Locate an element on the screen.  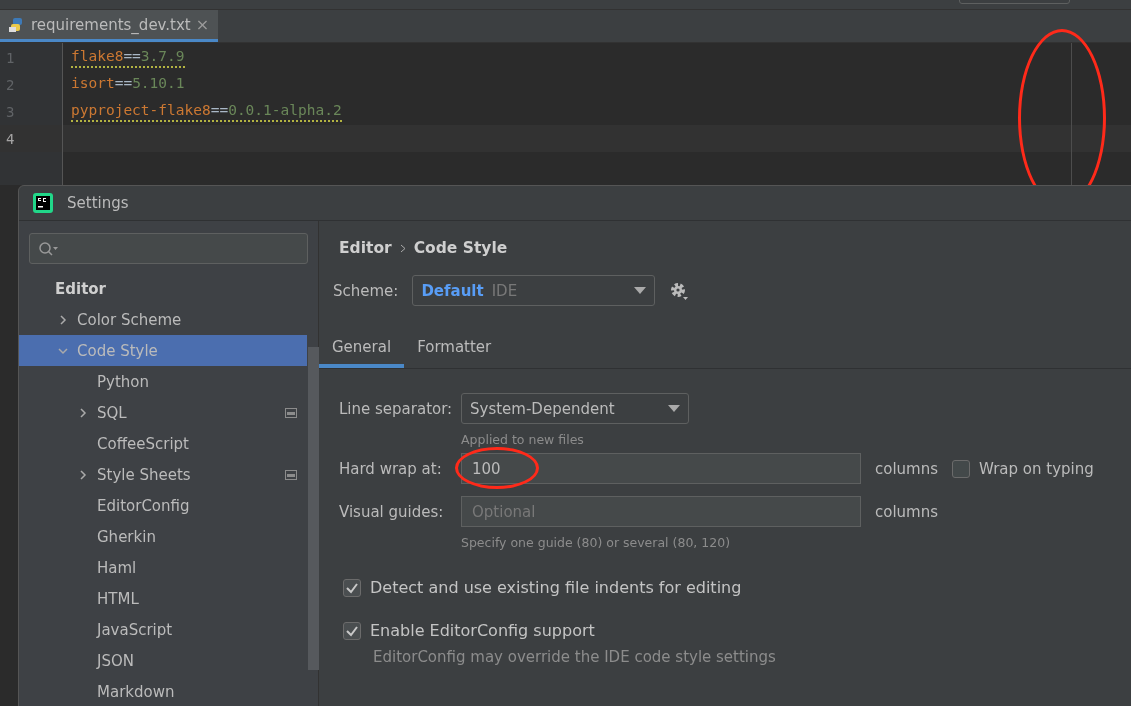
app-logo-icon is located at coordinates (43, 203).